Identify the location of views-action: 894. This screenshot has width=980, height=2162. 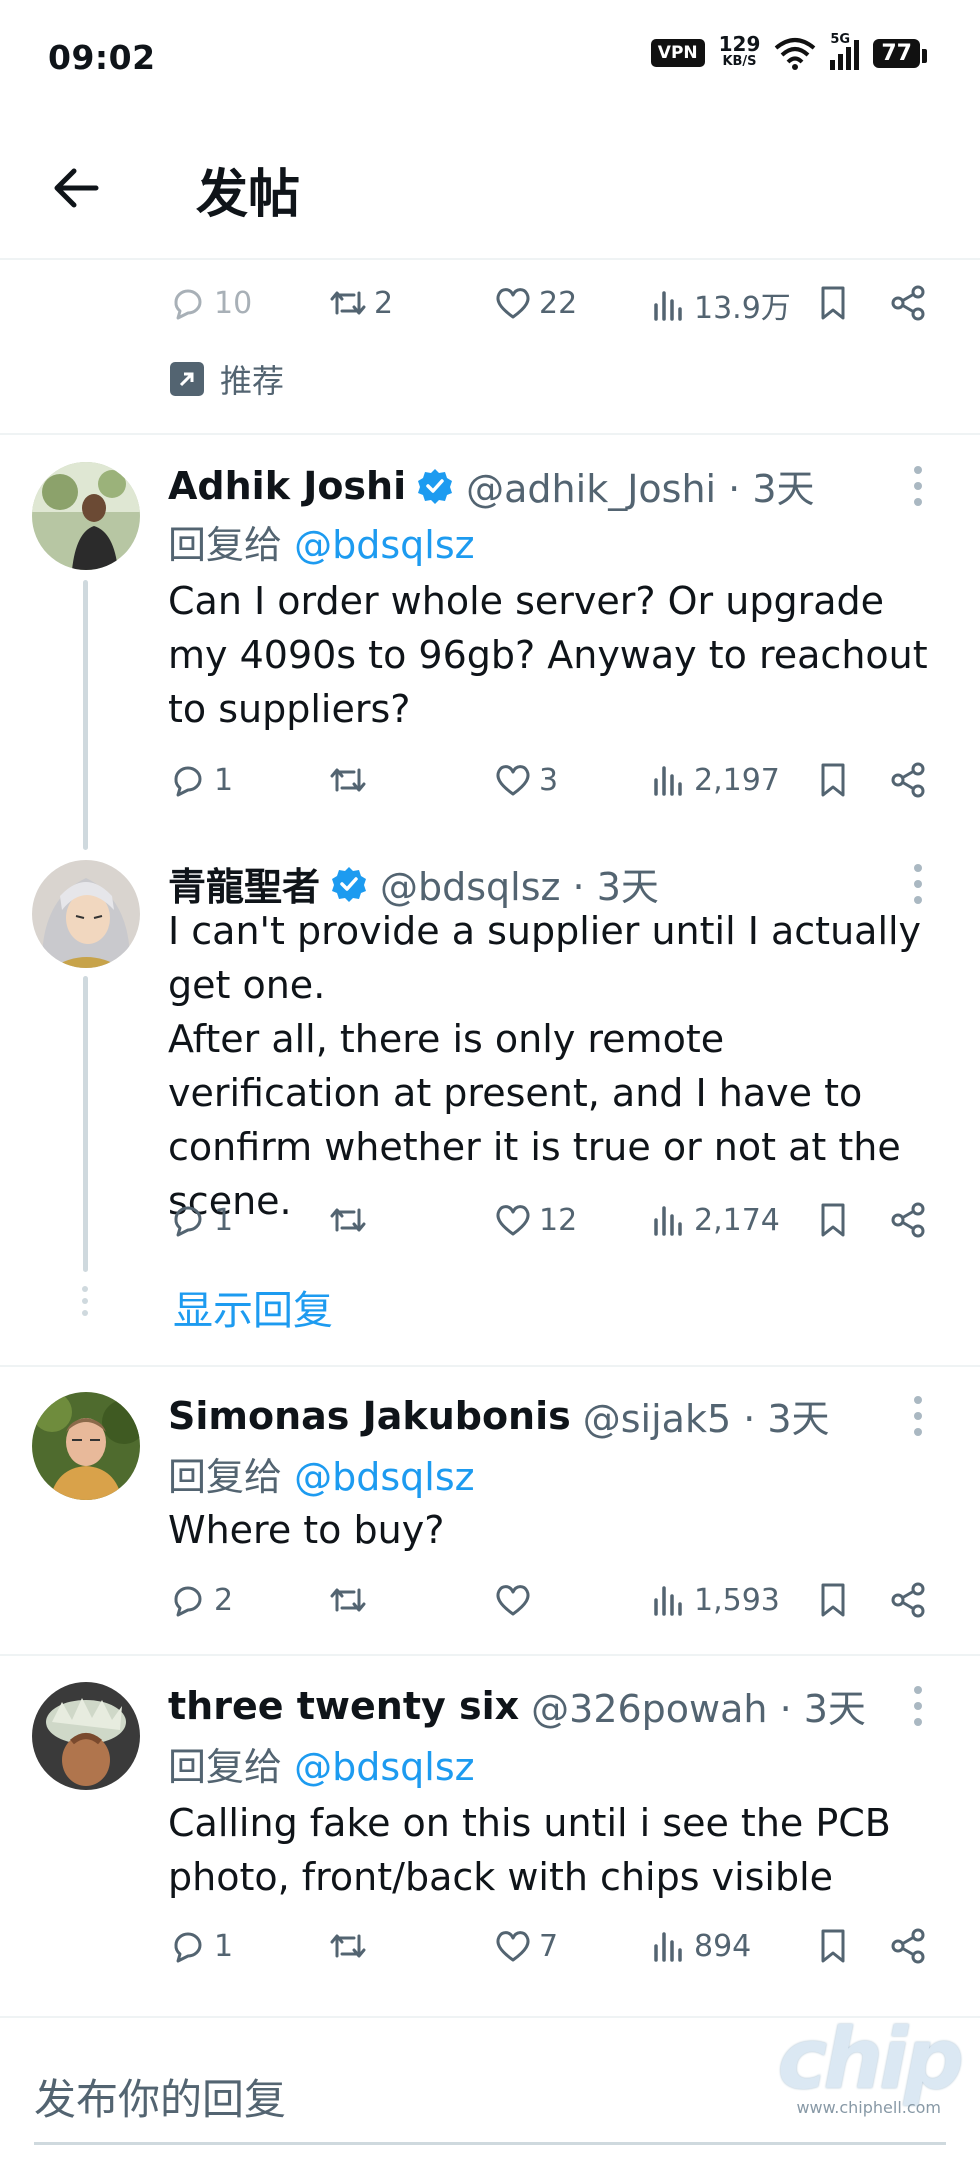
(699, 1946).